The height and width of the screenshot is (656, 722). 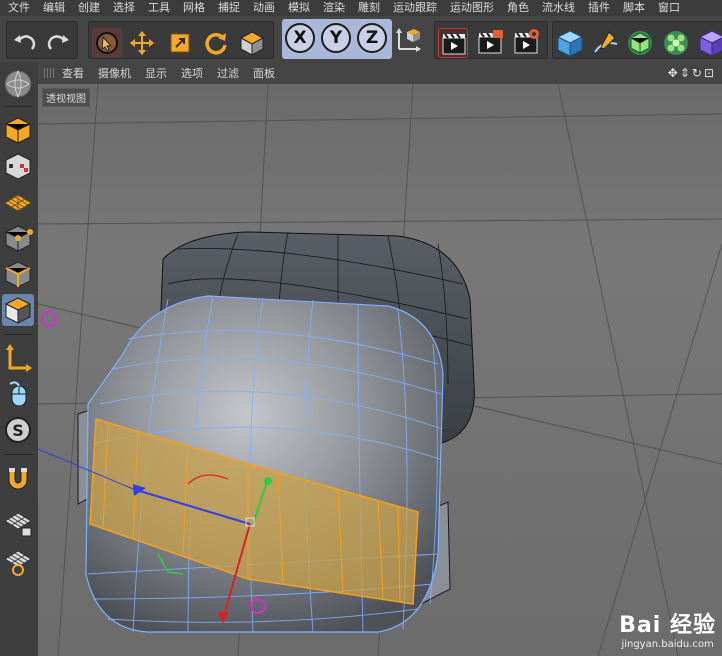 I want to click on polygons-mode-icon, so click(x=18, y=310).